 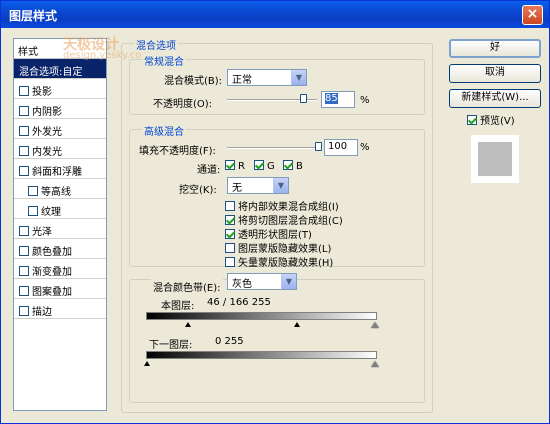 I want to click on style-item-label: 光泽, so click(x=42, y=232).